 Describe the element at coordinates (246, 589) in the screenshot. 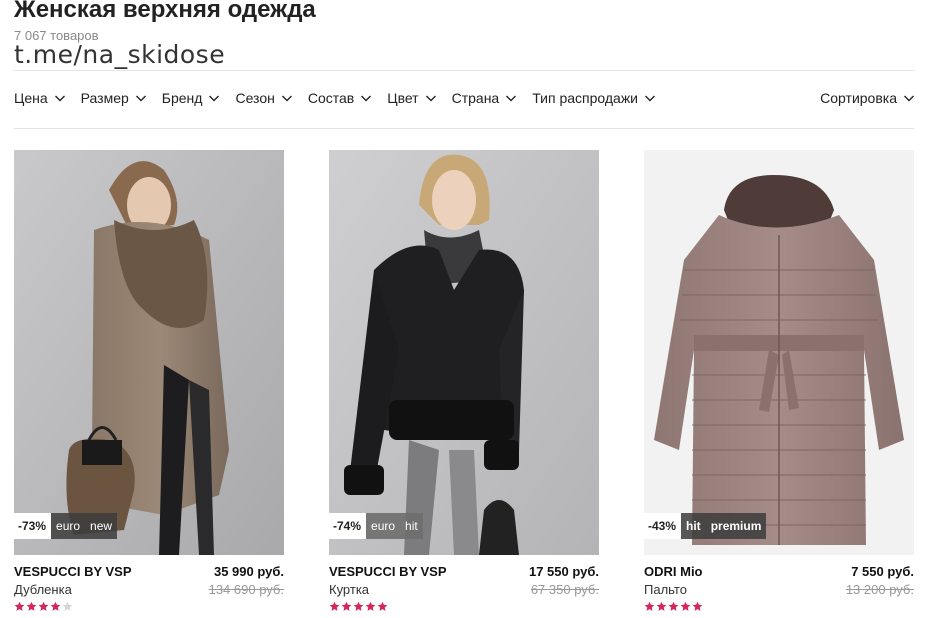

I see `product-old-price: 134 690 руб.` at that location.